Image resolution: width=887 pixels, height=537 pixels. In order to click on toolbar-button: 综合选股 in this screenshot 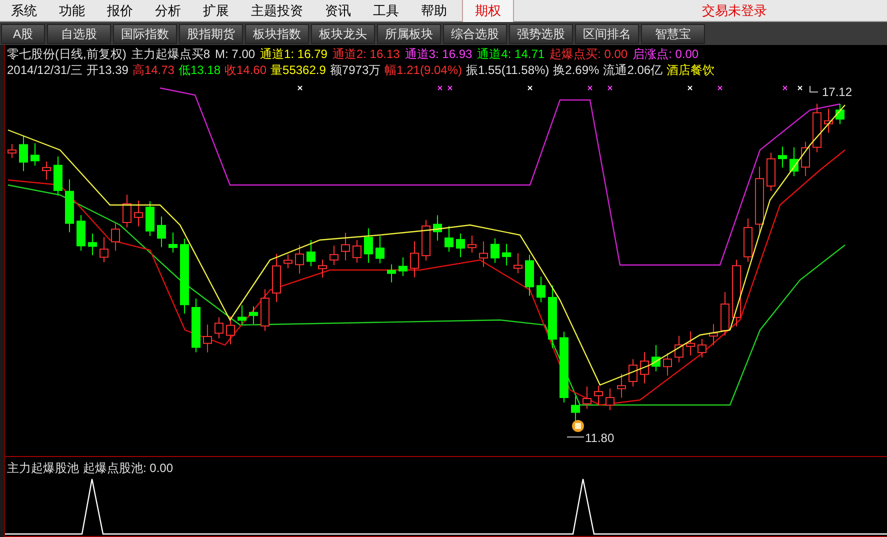, I will do `click(475, 34)`.